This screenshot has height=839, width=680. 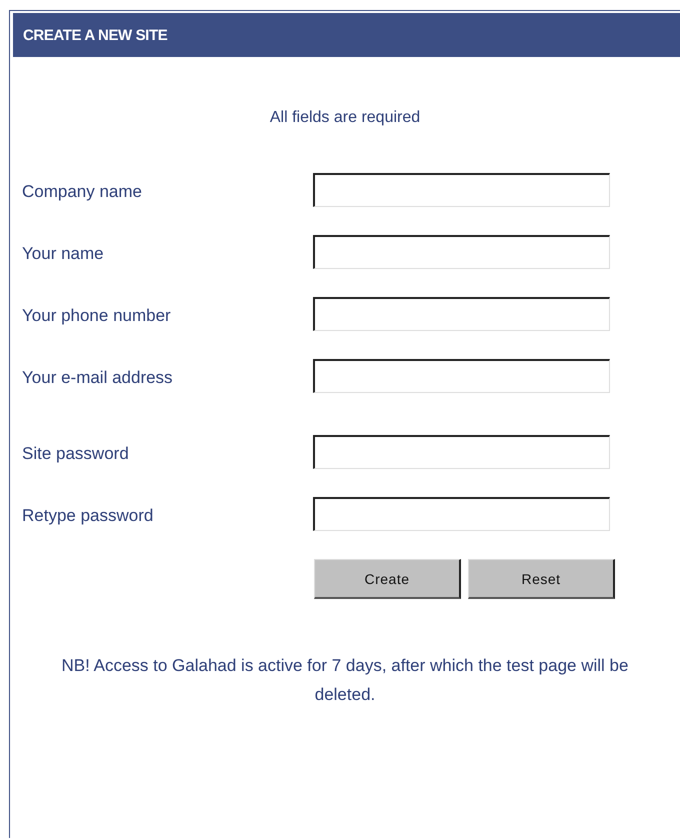 What do you see at coordinates (345, 680) in the screenshot?
I see `footer-note: NB! Access to Galahad is active for 7 days, after which the test page will be deleted.` at bounding box center [345, 680].